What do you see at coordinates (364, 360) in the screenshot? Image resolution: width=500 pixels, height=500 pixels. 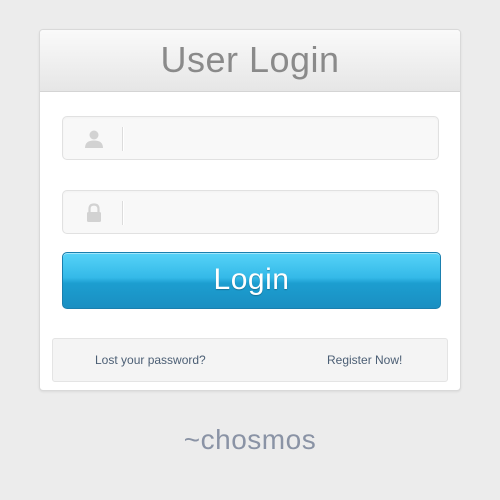 I see `register-link: Register Now!` at bounding box center [364, 360].